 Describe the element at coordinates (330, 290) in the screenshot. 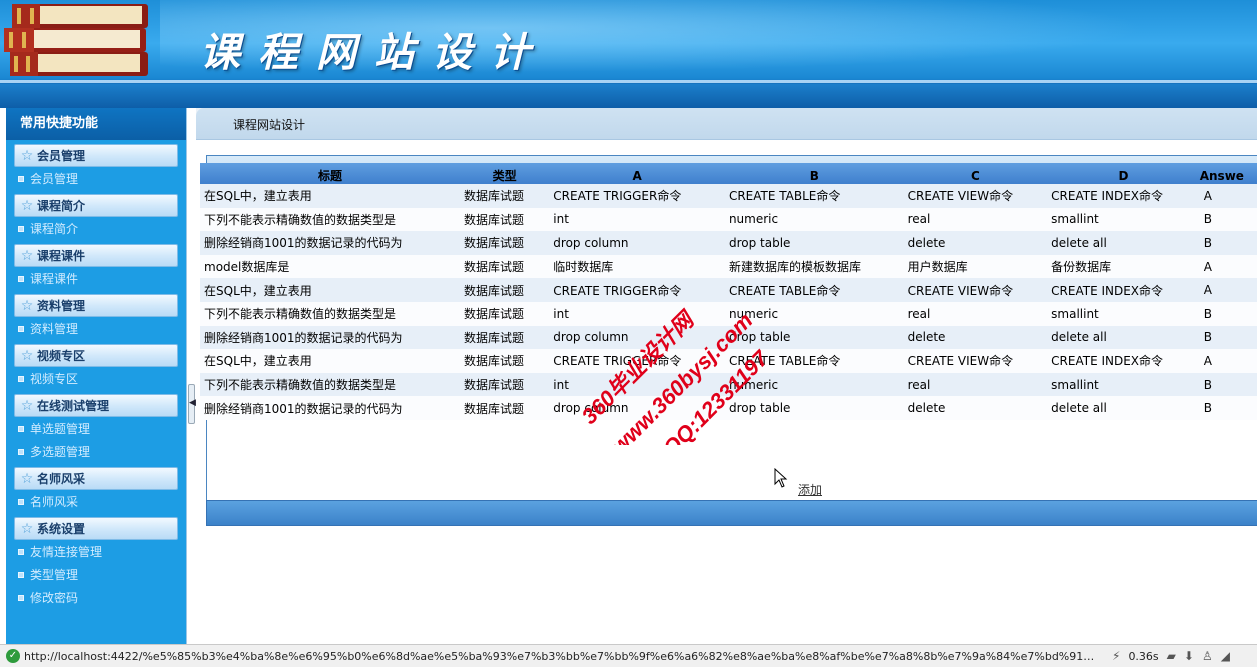

I see `cell-title: 在SQL中，建立表用` at that location.